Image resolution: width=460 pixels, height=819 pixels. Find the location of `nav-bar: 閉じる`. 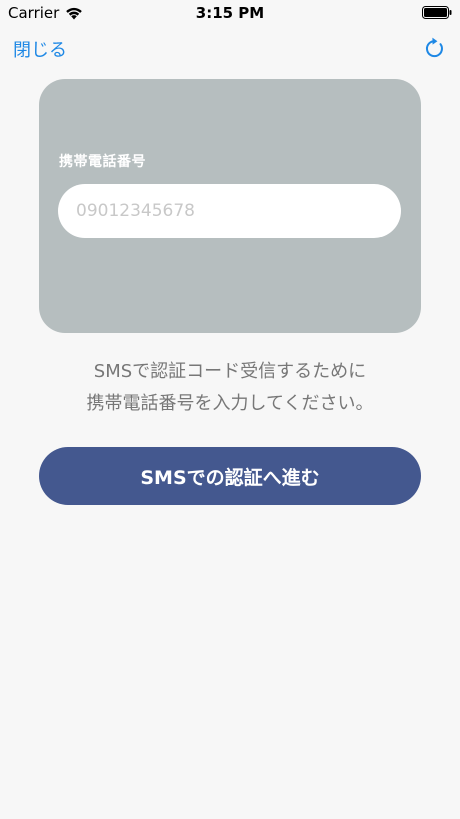

nav-bar: 閉じる is located at coordinates (230, 48).